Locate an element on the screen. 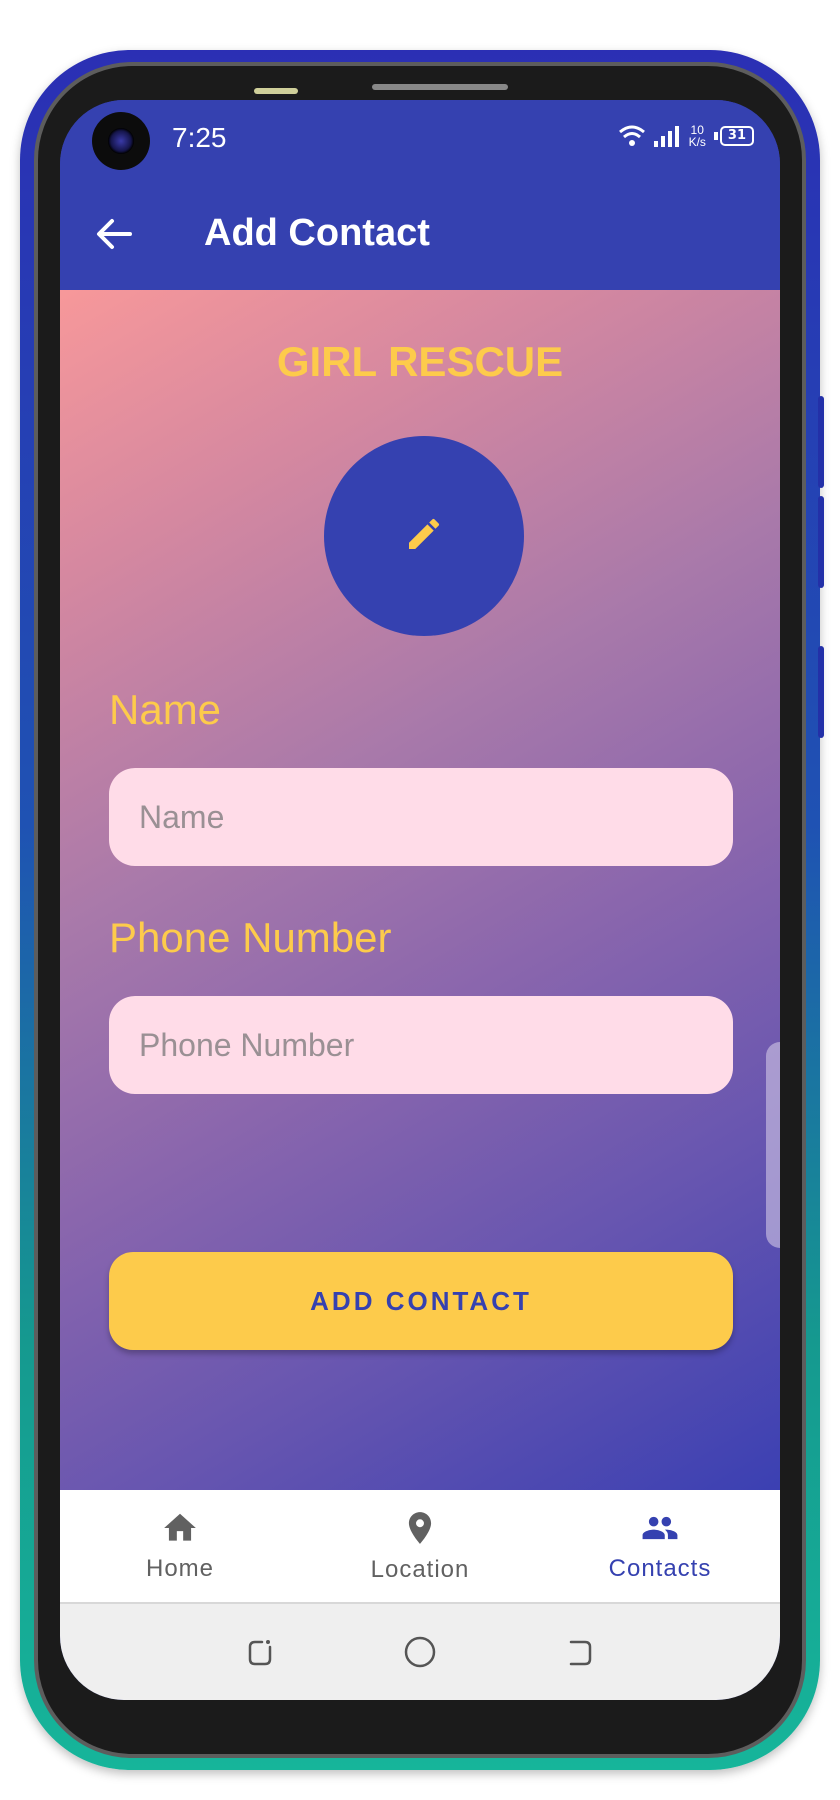 Image resolution: width=840 pixels, height=1800 pixels. nav-label-location: Location is located at coordinates (420, 1569).